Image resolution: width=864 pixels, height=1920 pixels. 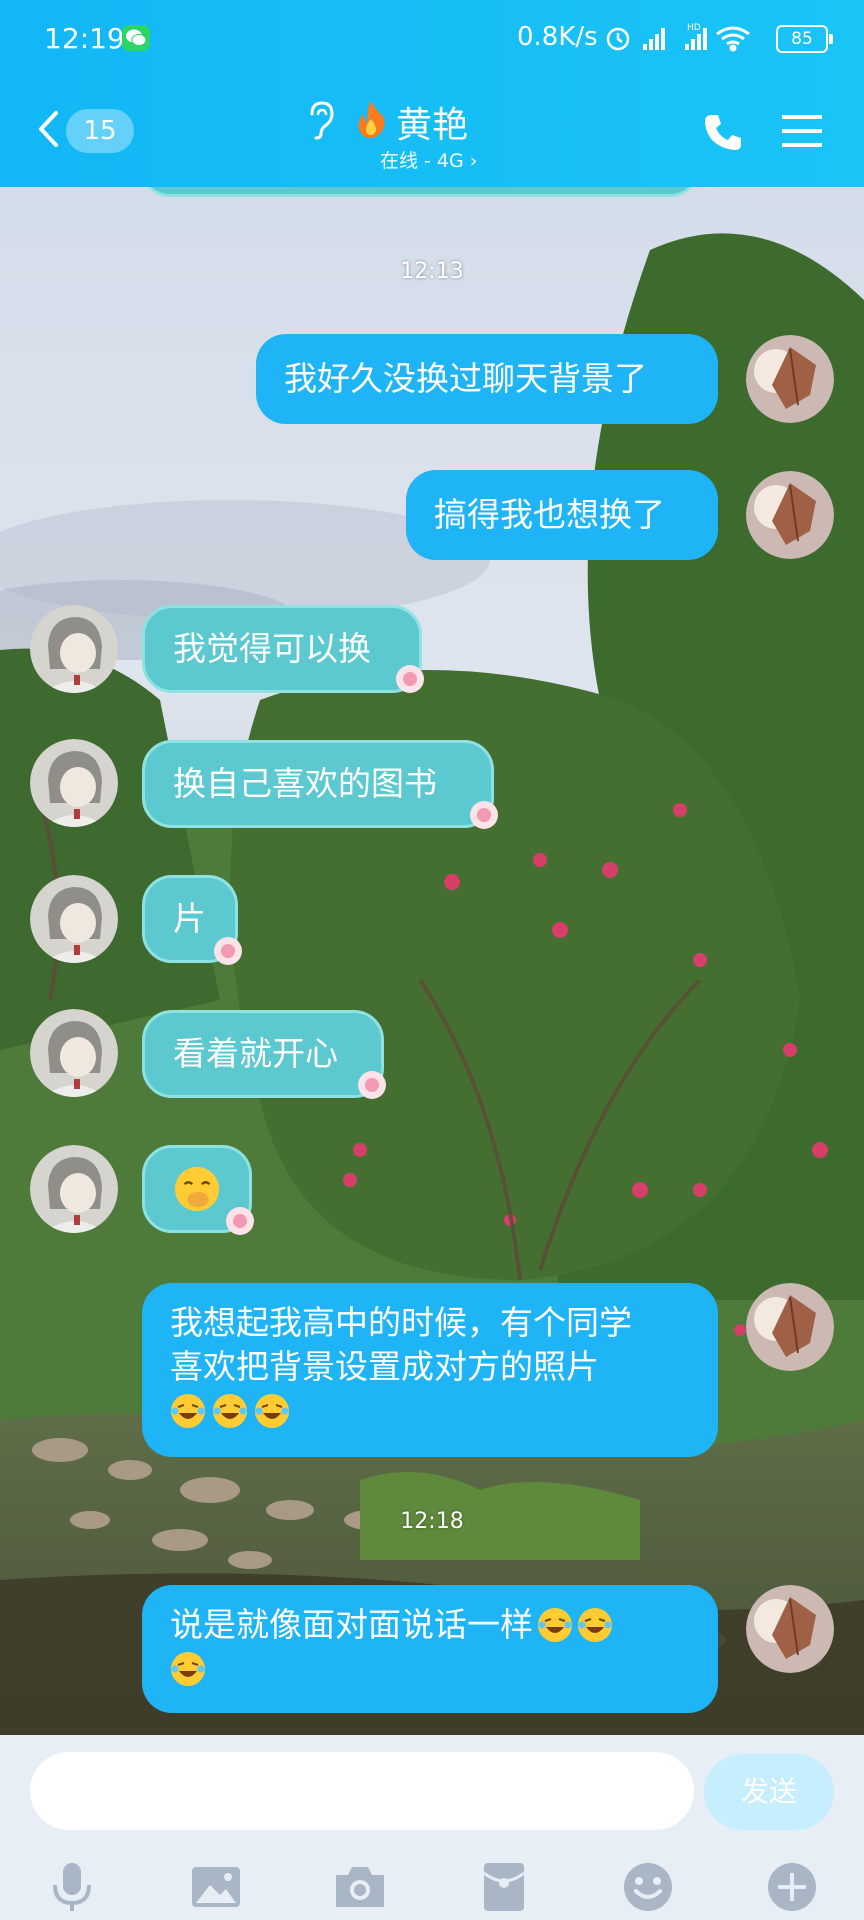 I want to click on message-bubble-sent: 搞得我也想换了, so click(x=562, y=515).